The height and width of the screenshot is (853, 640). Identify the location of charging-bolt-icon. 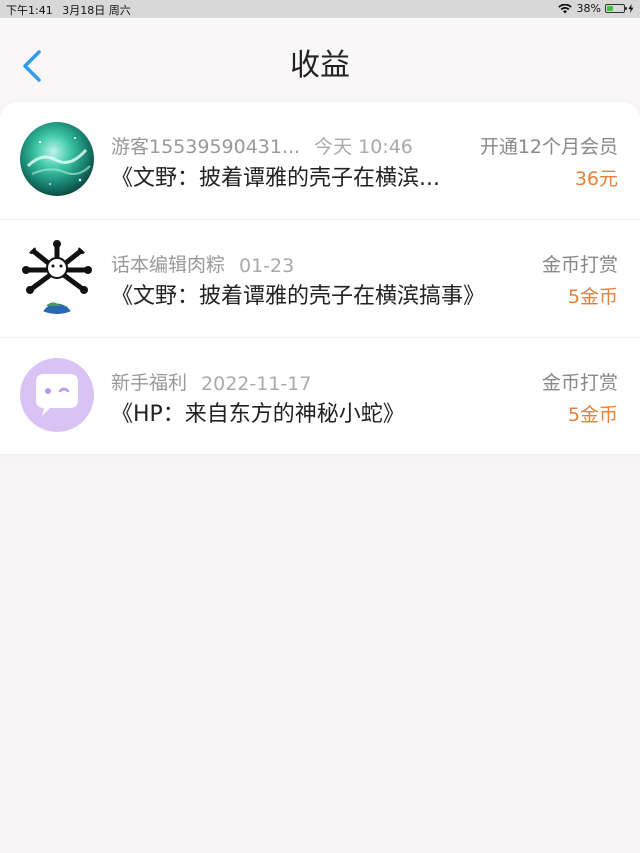
(631, 8).